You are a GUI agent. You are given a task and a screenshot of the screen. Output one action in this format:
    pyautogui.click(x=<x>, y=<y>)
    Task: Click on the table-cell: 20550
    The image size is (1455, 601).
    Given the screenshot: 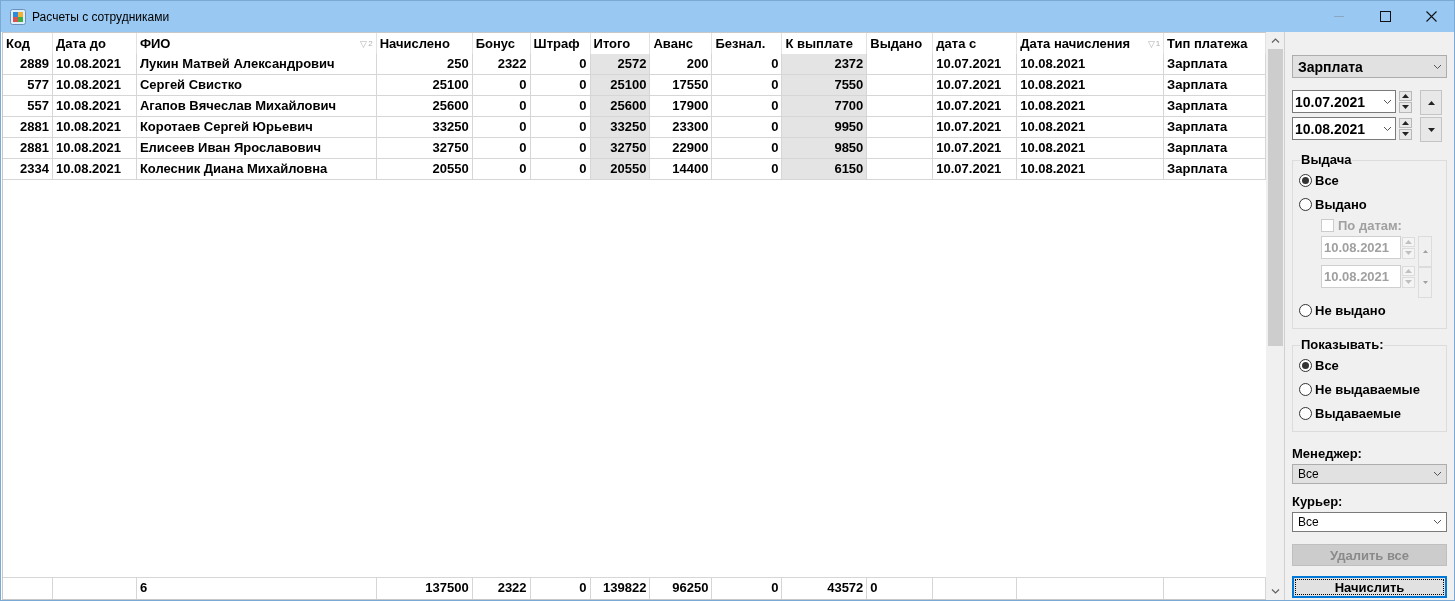 What is the action you would take?
    pyautogui.click(x=424, y=169)
    